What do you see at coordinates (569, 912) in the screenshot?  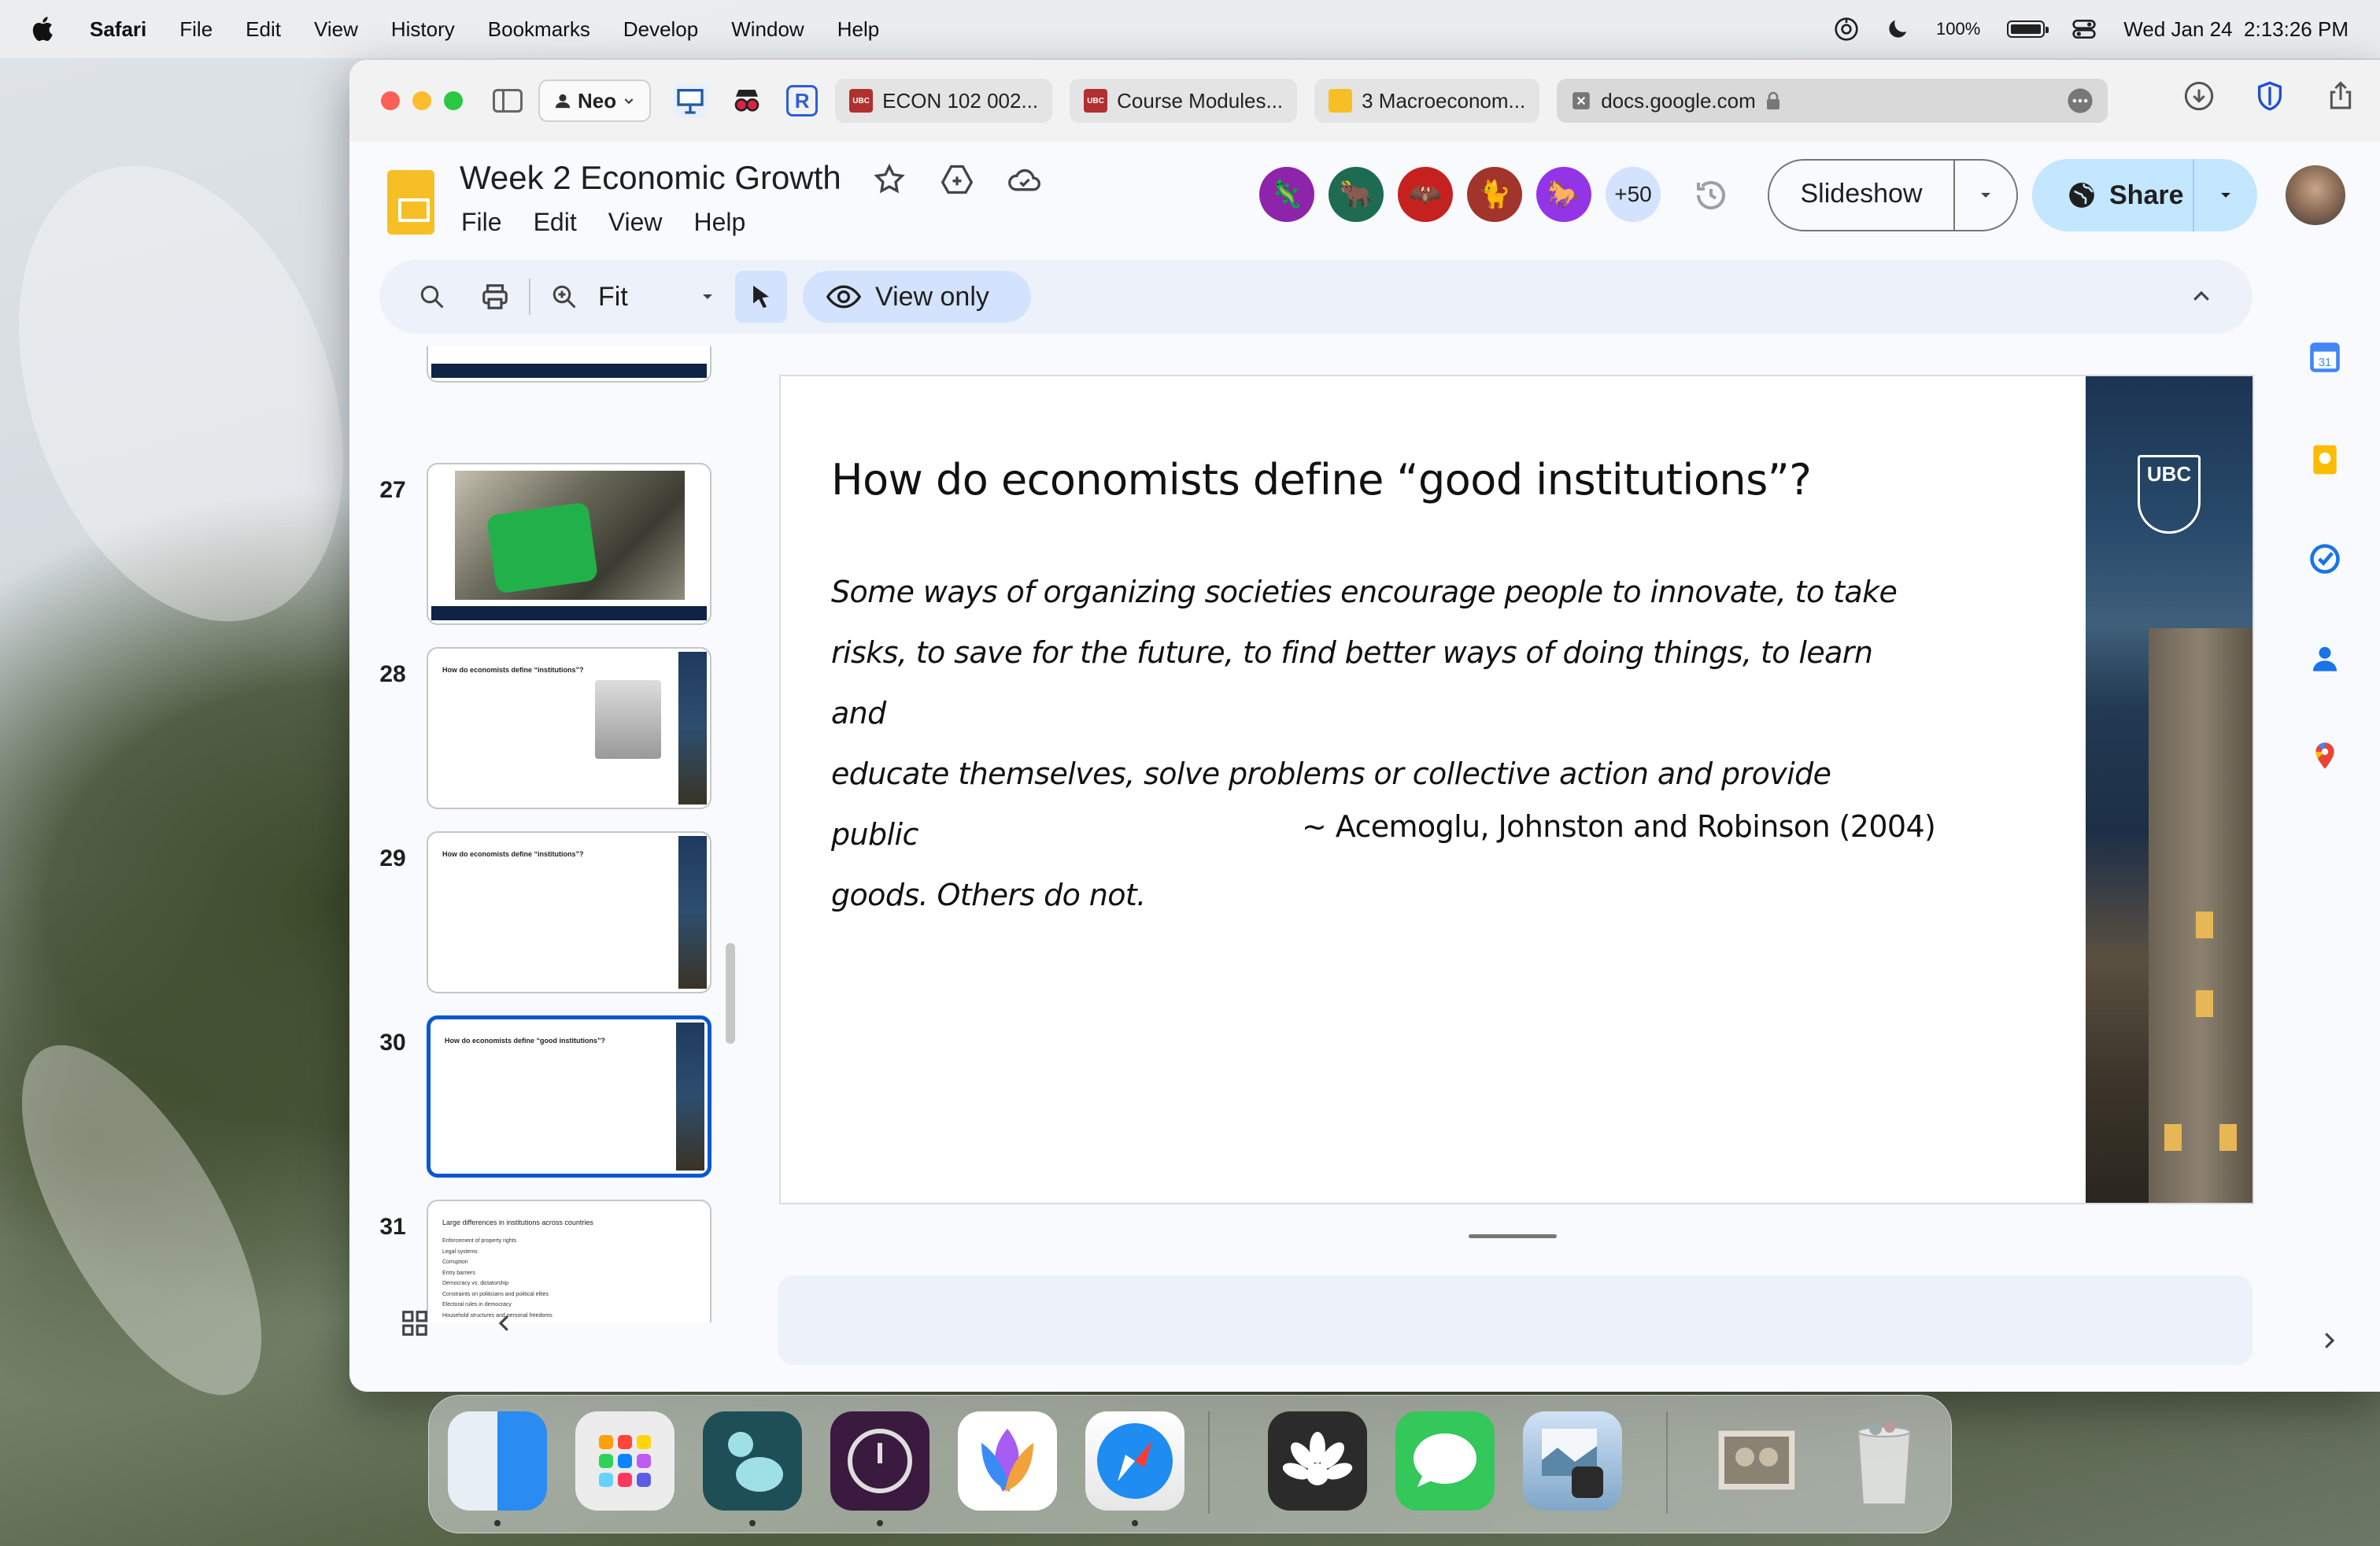 I see `slide-thumbnail-29: How do economists define “institutions”?` at bounding box center [569, 912].